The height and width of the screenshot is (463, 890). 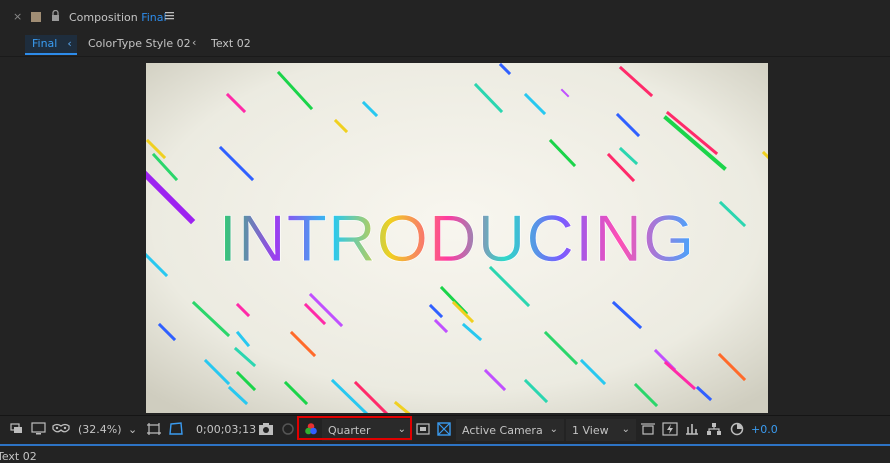 I want to click on flowchart-icon, so click(x=714, y=430).